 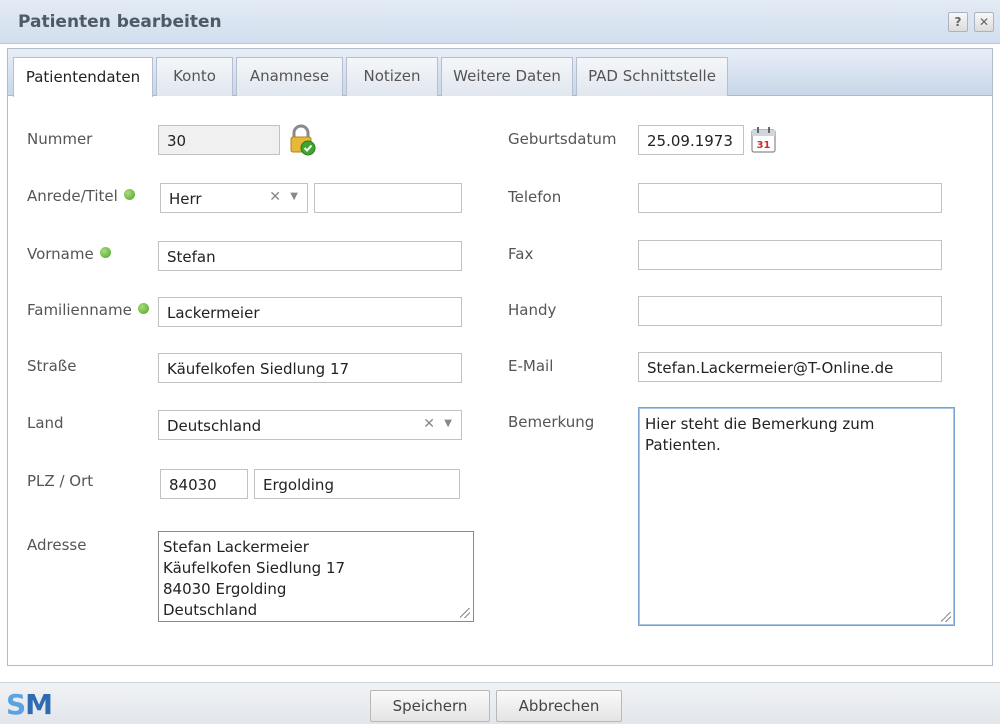 I want to click on strasse-label: Straße, so click(x=52, y=366).